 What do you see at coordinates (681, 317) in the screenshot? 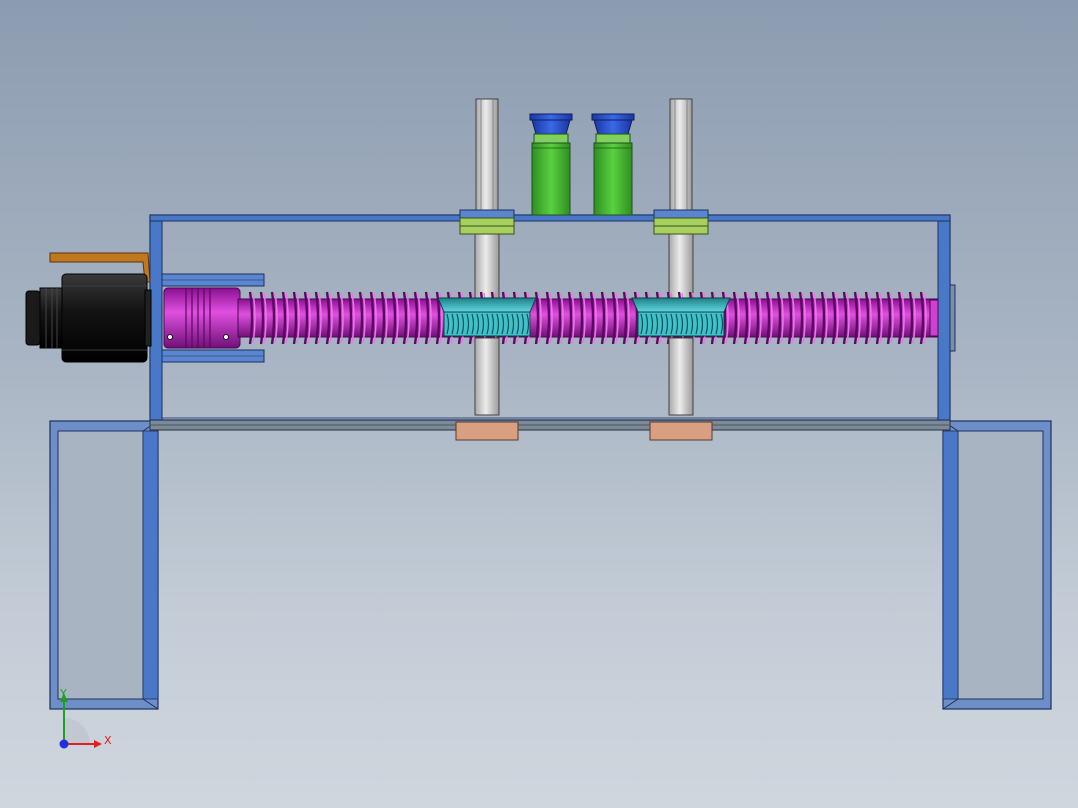
I see `screw-nut-right` at bounding box center [681, 317].